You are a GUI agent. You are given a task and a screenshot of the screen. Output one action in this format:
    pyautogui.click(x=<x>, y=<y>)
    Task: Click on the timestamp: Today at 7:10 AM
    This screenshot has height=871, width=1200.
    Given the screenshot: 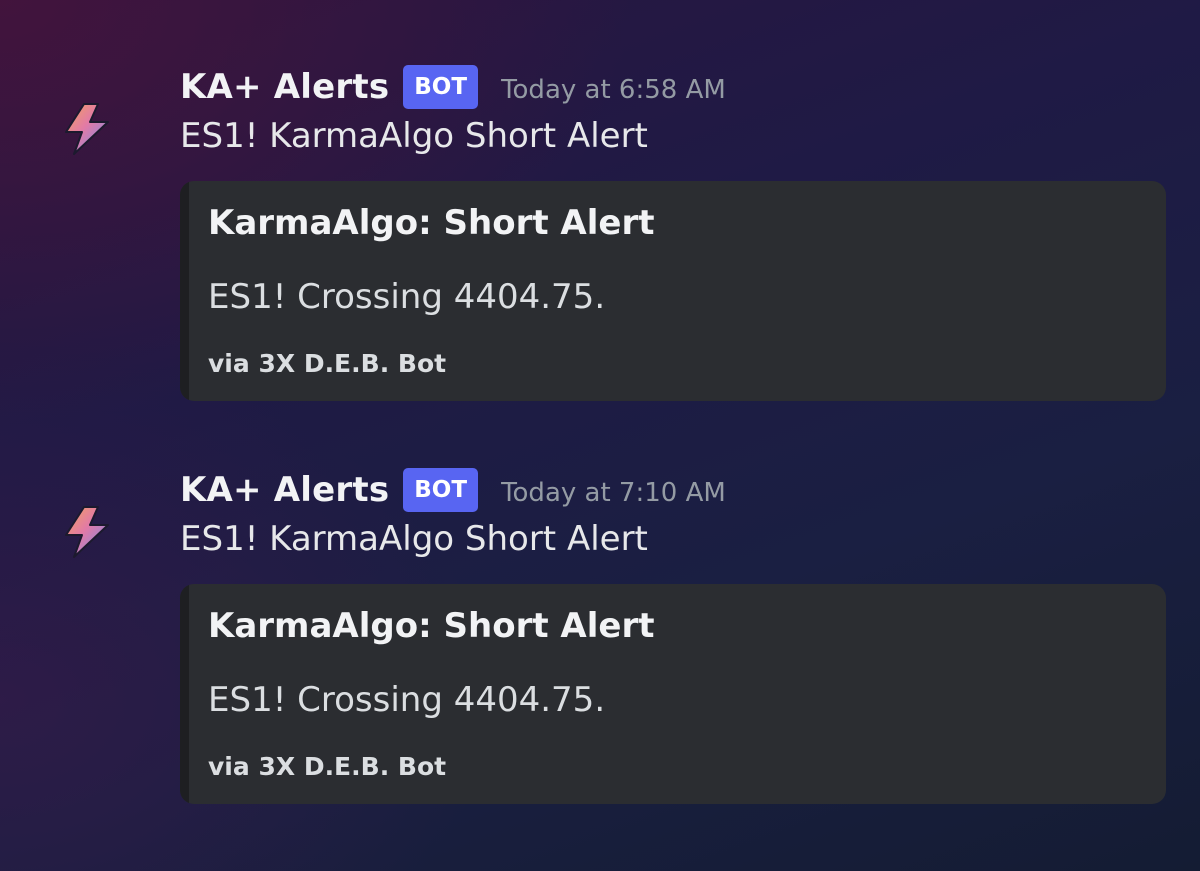 What is the action you would take?
    pyautogui.click(x=613, y=493)
    